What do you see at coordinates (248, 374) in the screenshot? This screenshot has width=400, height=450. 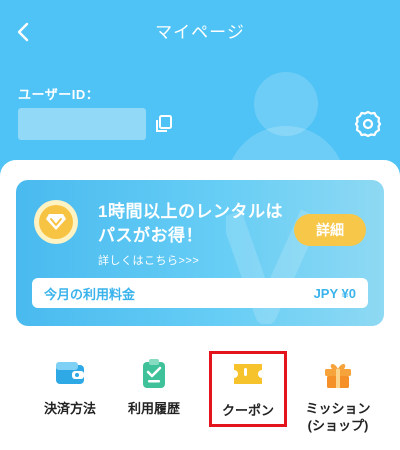 I see `ticket-icon` at bounding box center [248, 374].